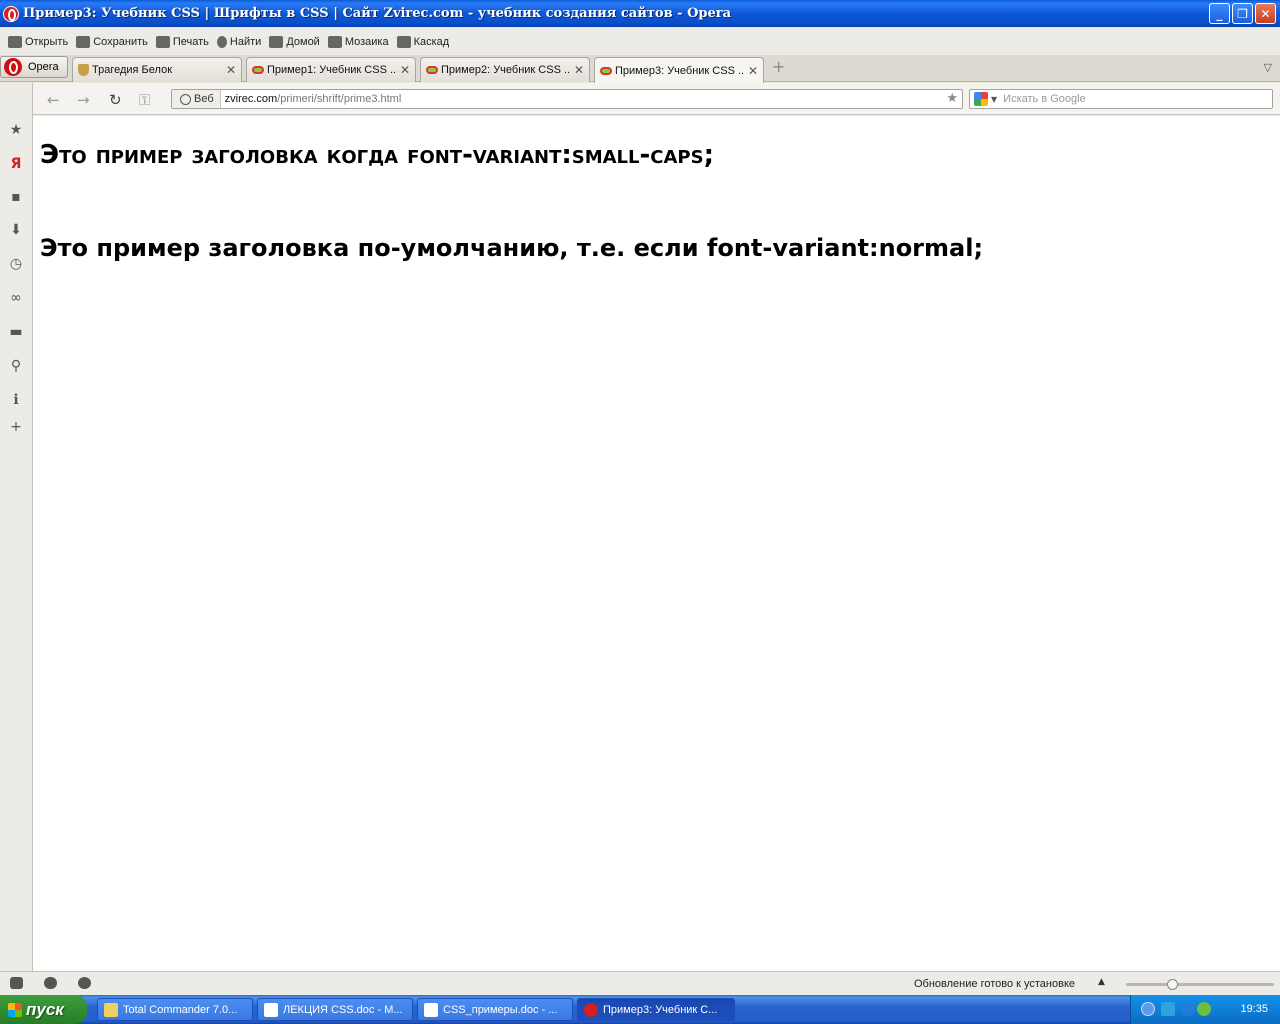 Image resolution: width=1280 pixels, height=1024 pixels. I want to click on downloads-icon: ⬇, so click(16, 230).